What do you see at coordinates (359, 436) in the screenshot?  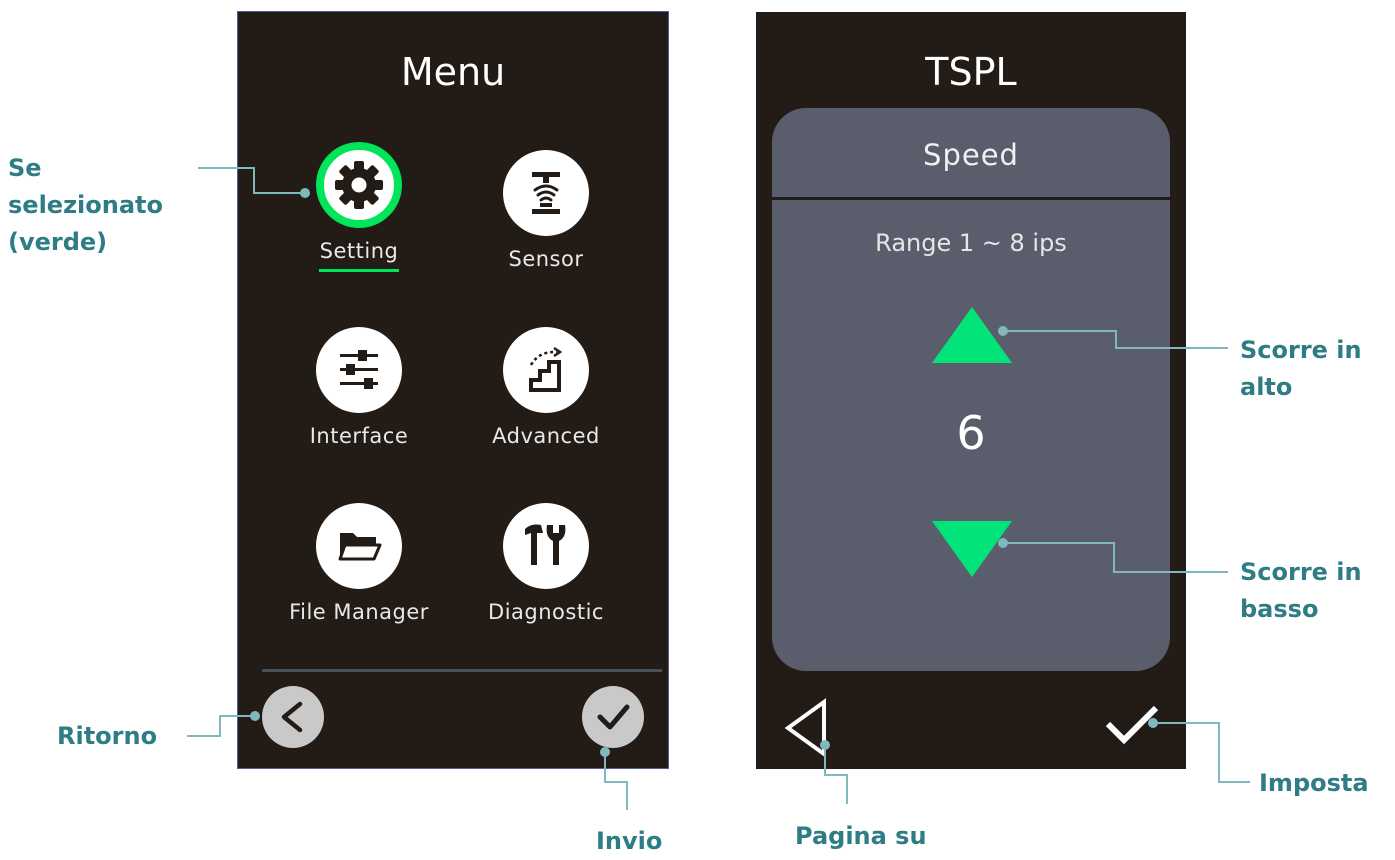 I see `menu-item-label: Interface` at bounding box center [359, 436].